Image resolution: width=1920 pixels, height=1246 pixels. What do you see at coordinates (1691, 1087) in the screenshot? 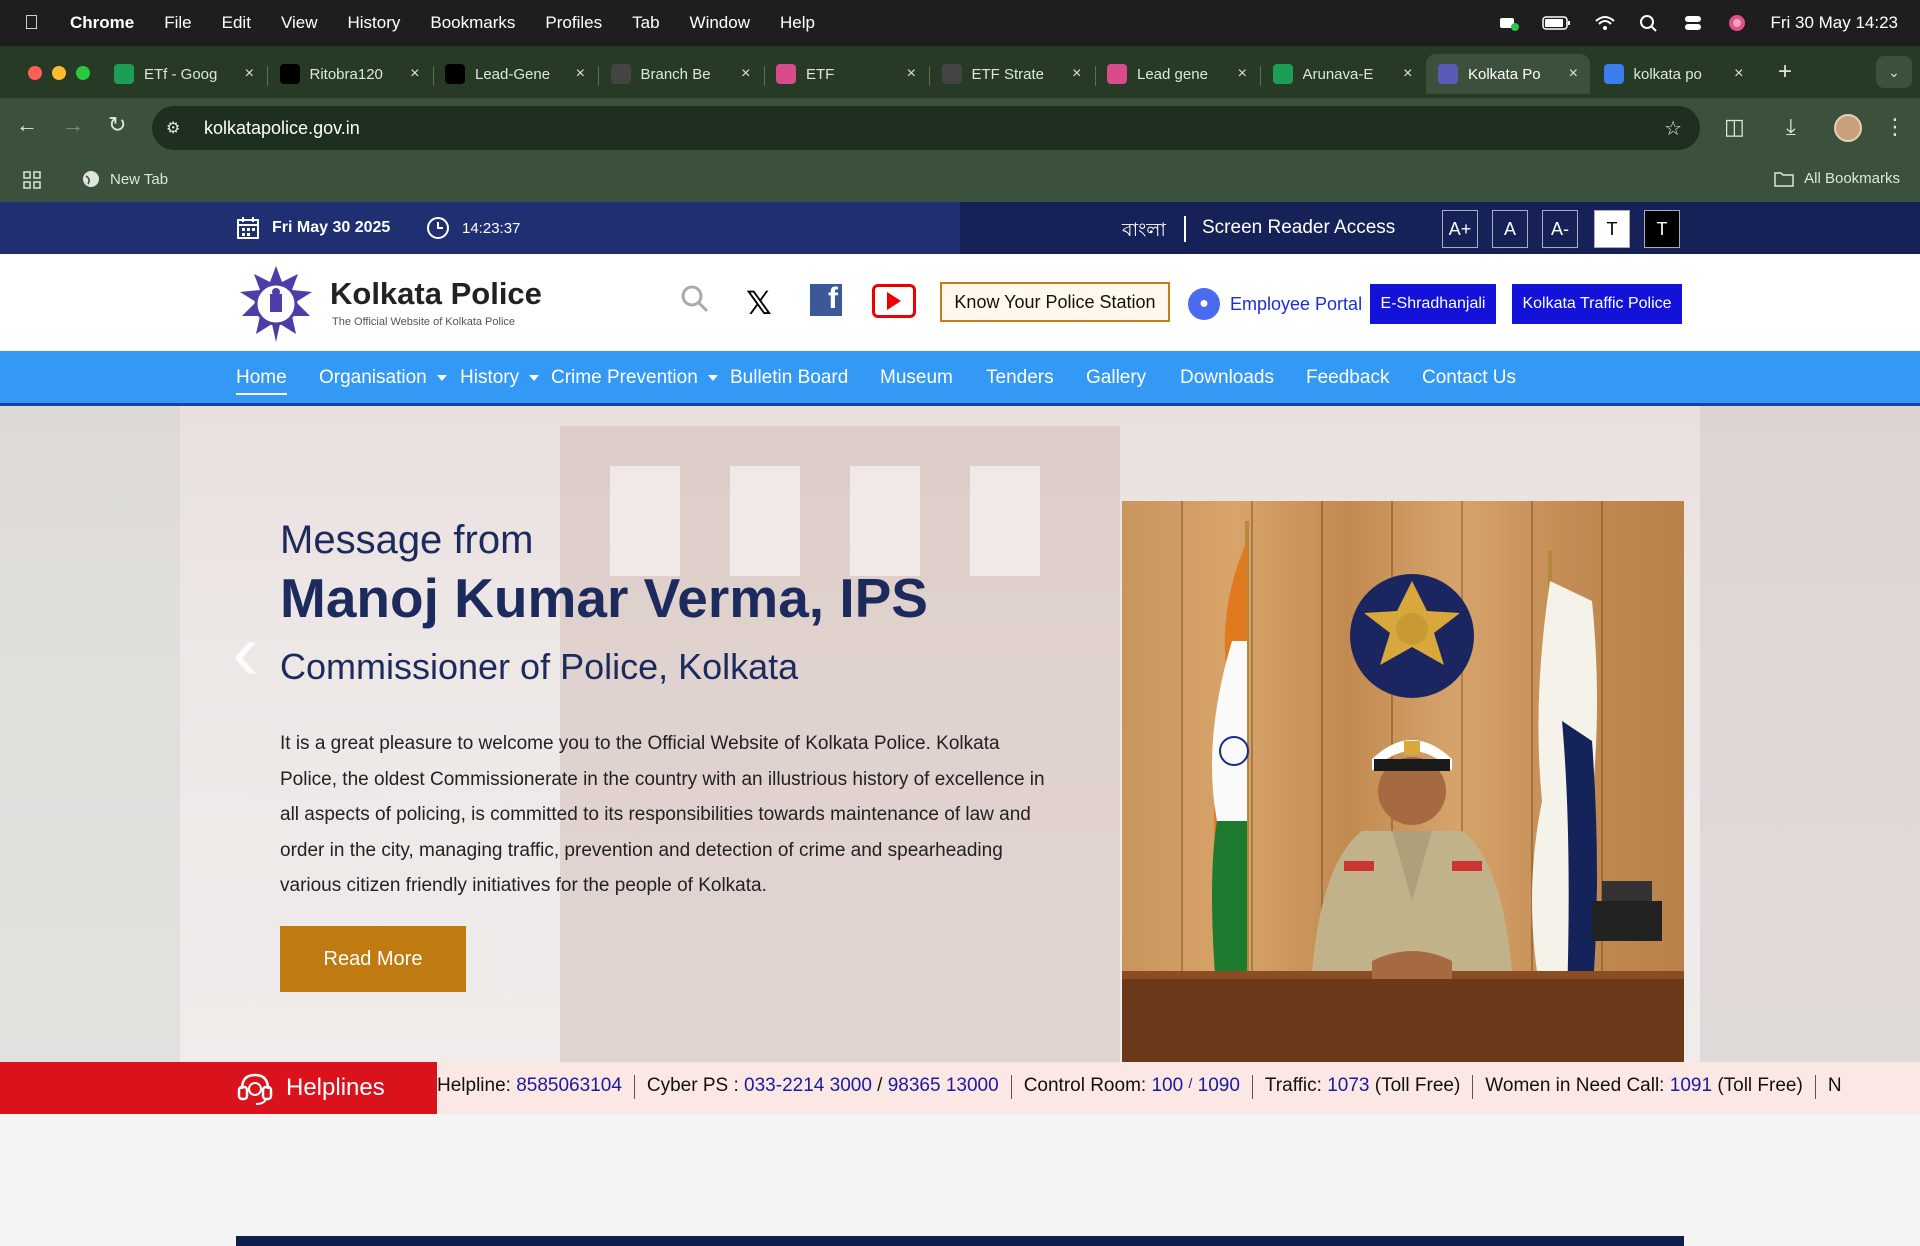
I see `women-number: 1091` at bounding box center [1691, 1087].